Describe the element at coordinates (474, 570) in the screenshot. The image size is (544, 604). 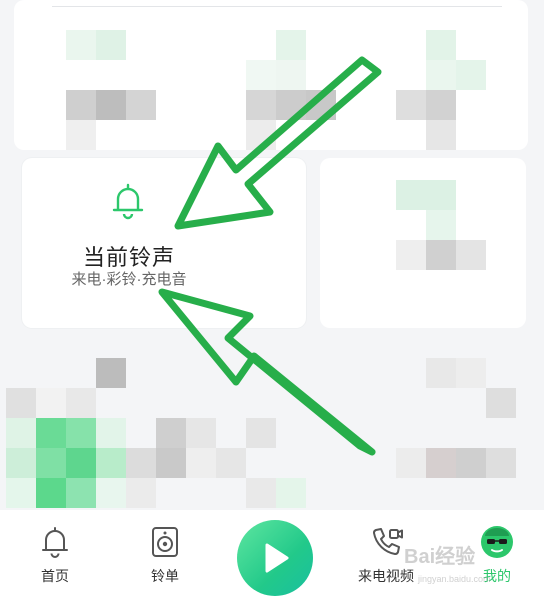
I see `watermark: Bai经验 jingyan.baidu.com` at that location.